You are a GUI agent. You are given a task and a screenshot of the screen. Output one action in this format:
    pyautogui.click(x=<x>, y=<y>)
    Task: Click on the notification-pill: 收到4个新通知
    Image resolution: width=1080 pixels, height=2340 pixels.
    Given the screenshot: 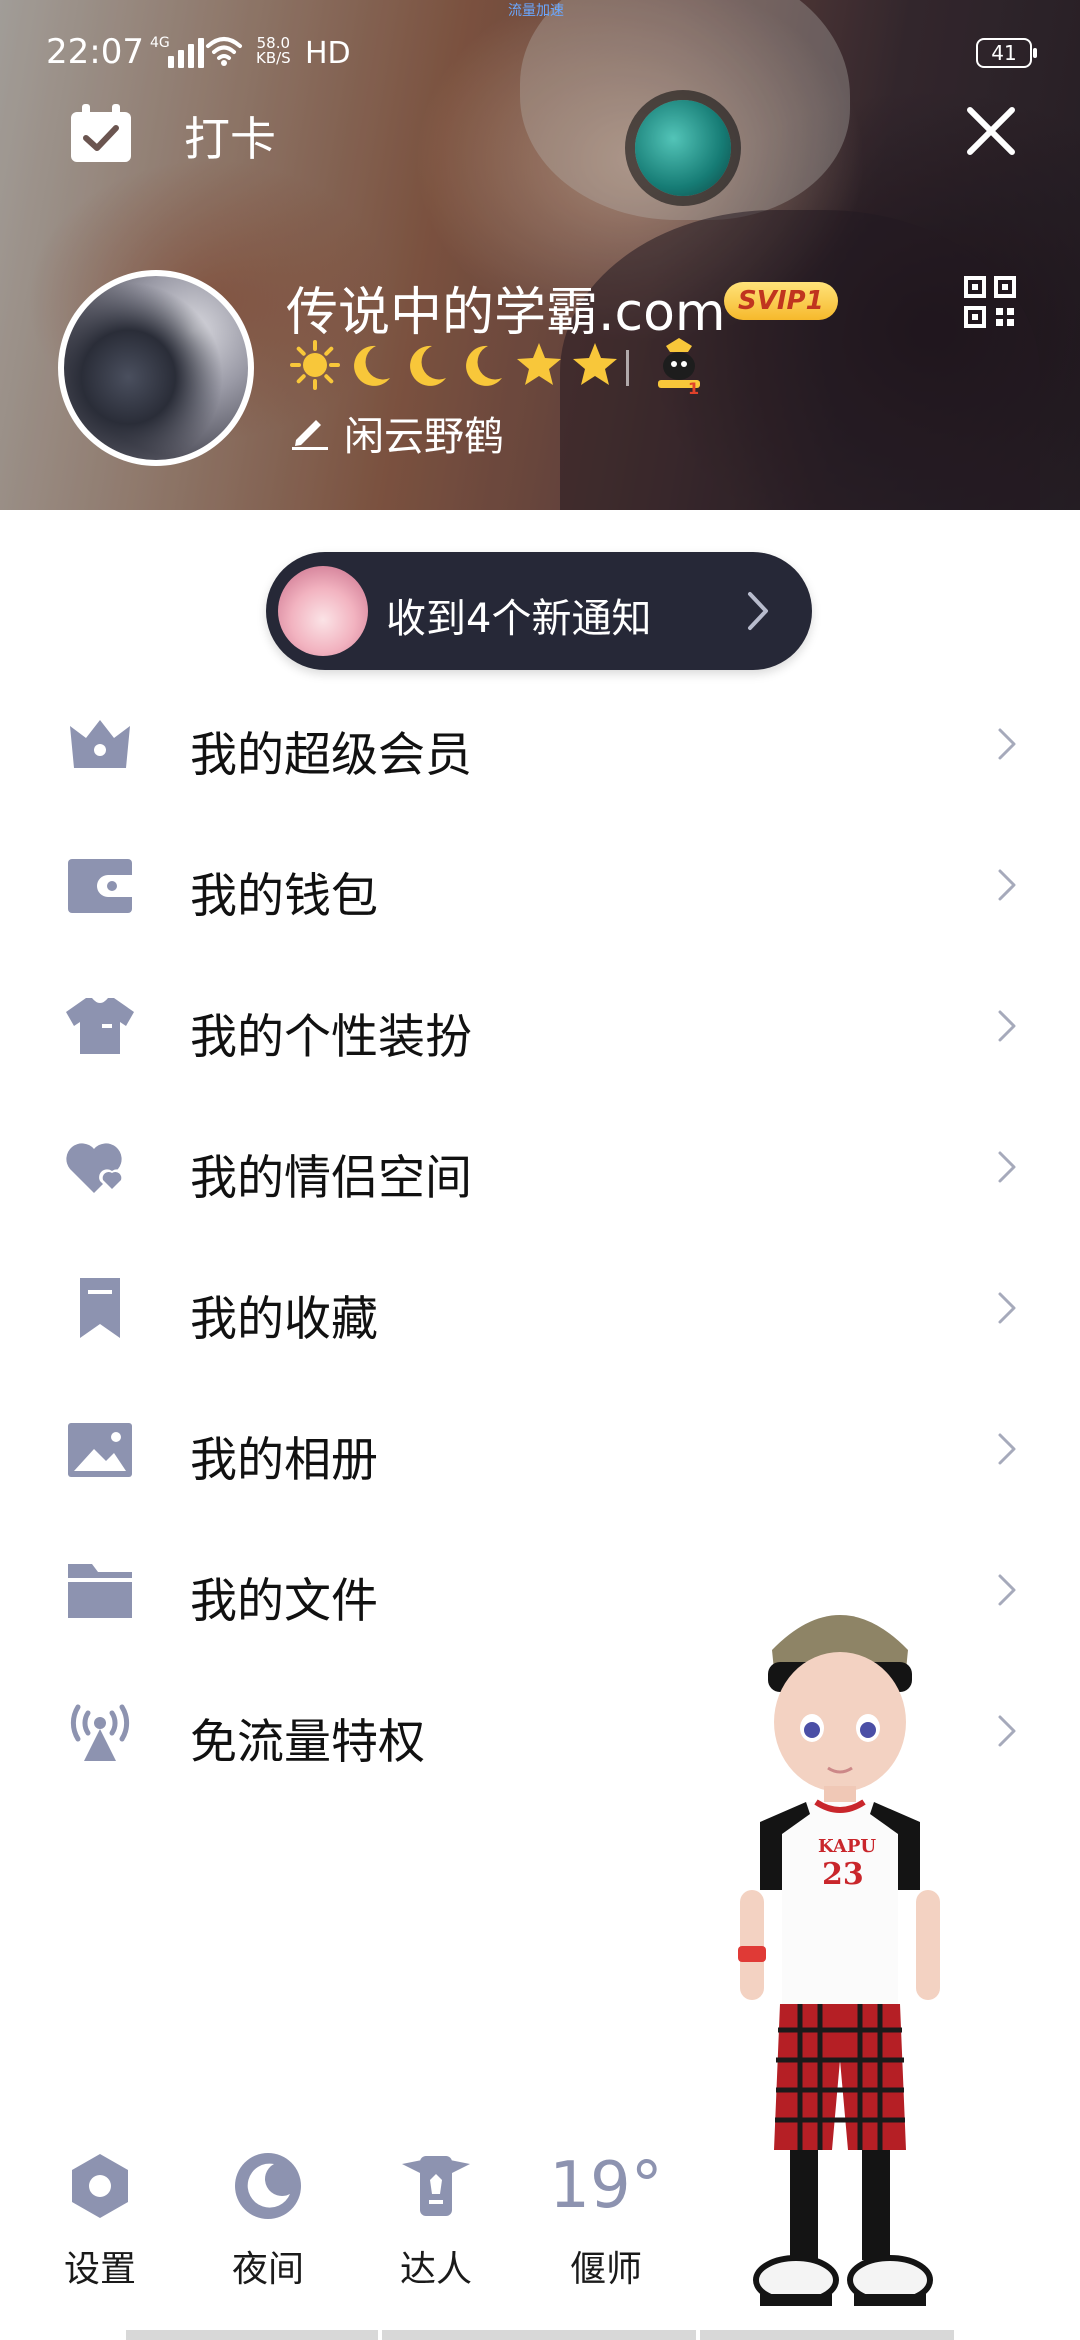 What is the action you would take?
    pyautogui.click(x=539, y=611)
    